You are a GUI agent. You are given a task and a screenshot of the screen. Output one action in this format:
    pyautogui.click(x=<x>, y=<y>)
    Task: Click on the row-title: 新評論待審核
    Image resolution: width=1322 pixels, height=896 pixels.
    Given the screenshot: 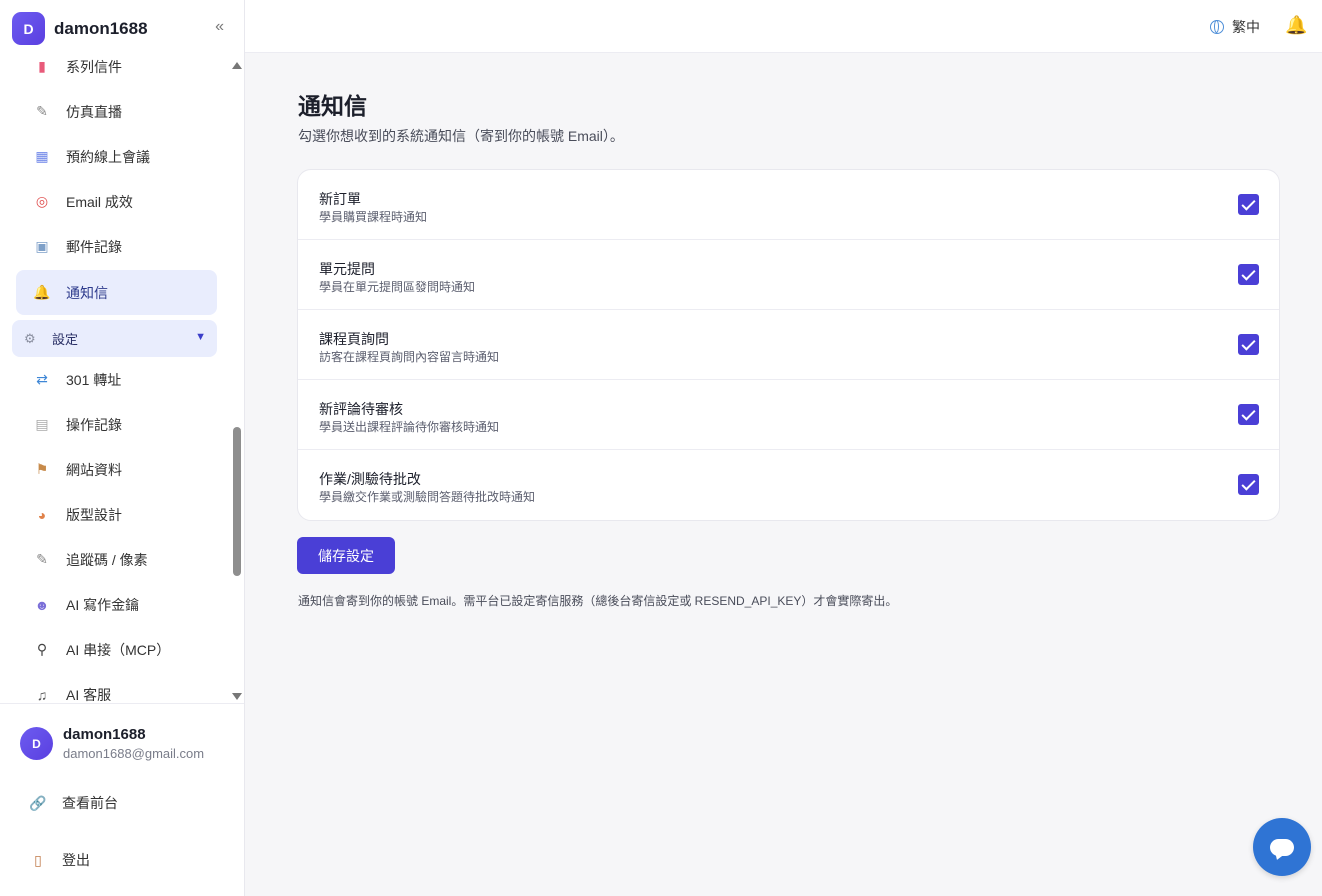 What is the action you would take?
    pyautogui.click(x=361, y=409)
    